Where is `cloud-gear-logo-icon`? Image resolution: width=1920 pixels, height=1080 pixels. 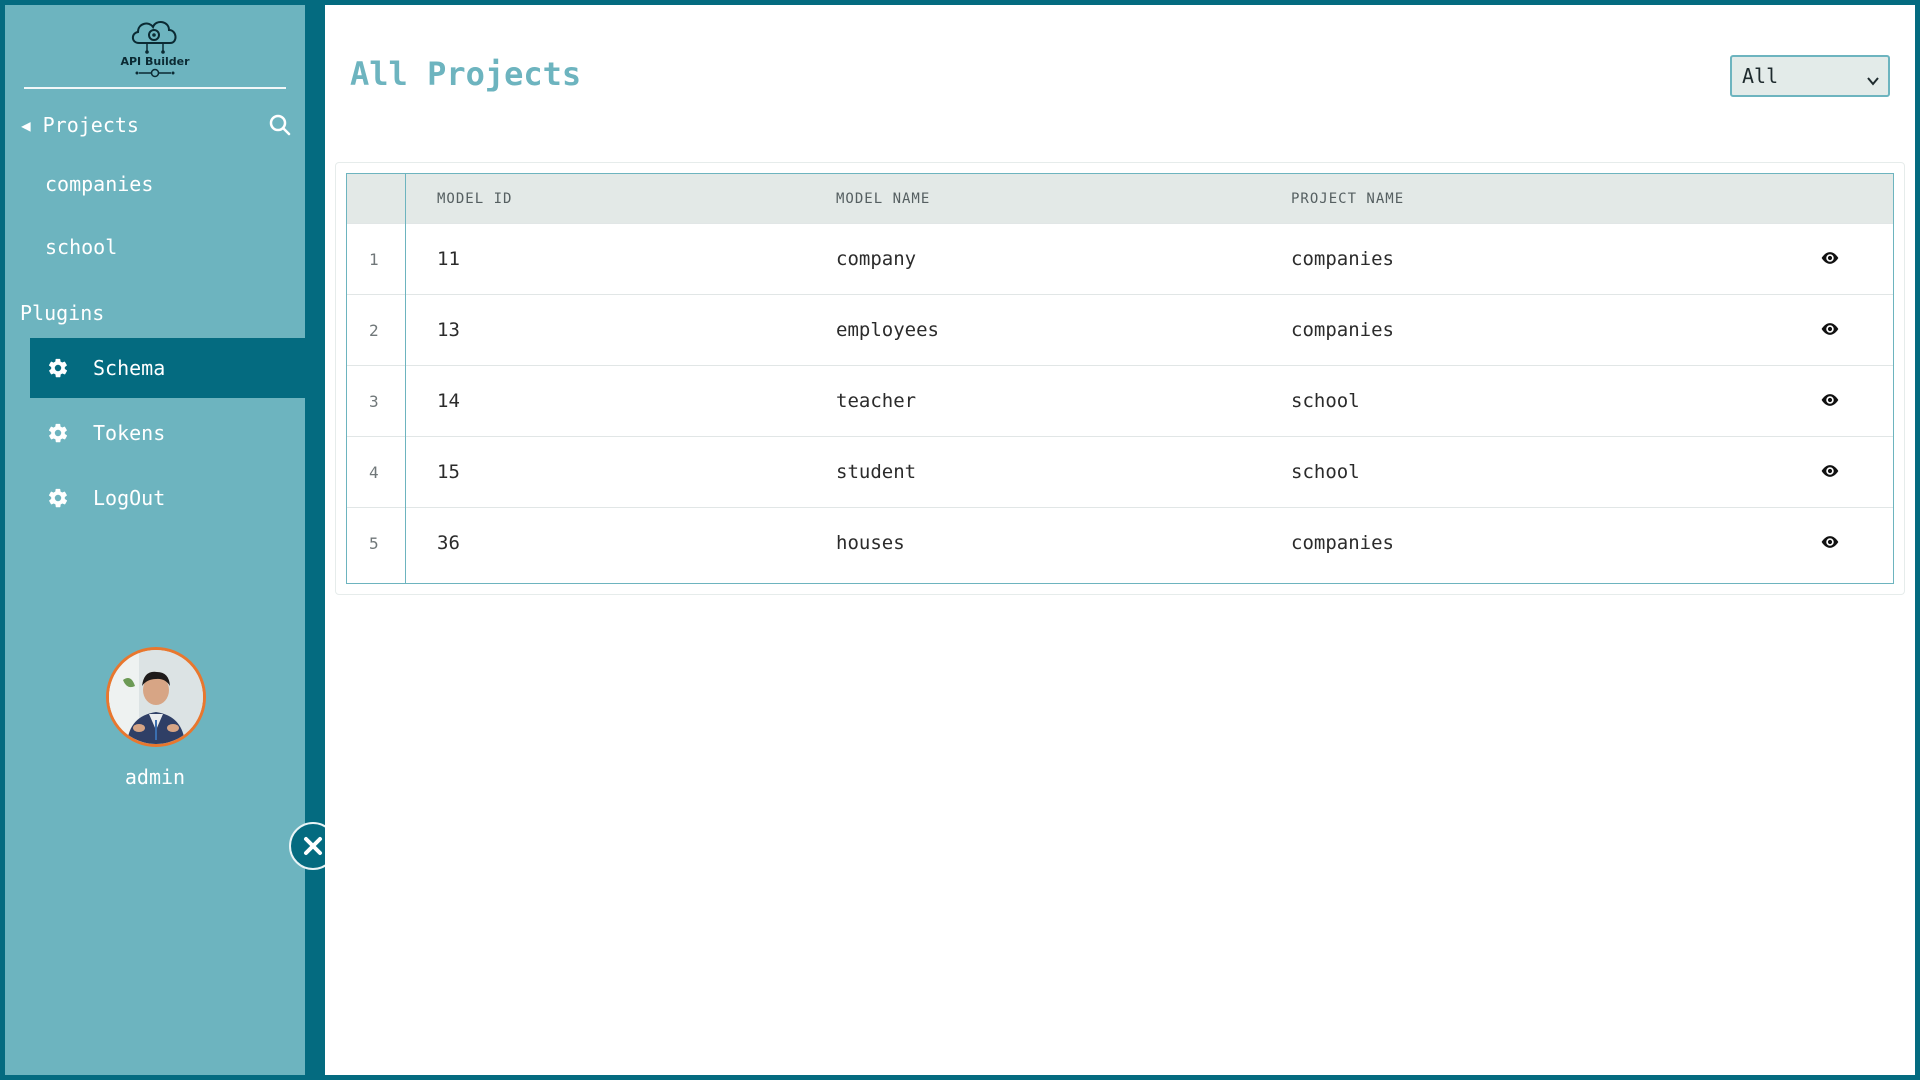 cloud-gear-logo-icon is located at coordinates (154, 37).